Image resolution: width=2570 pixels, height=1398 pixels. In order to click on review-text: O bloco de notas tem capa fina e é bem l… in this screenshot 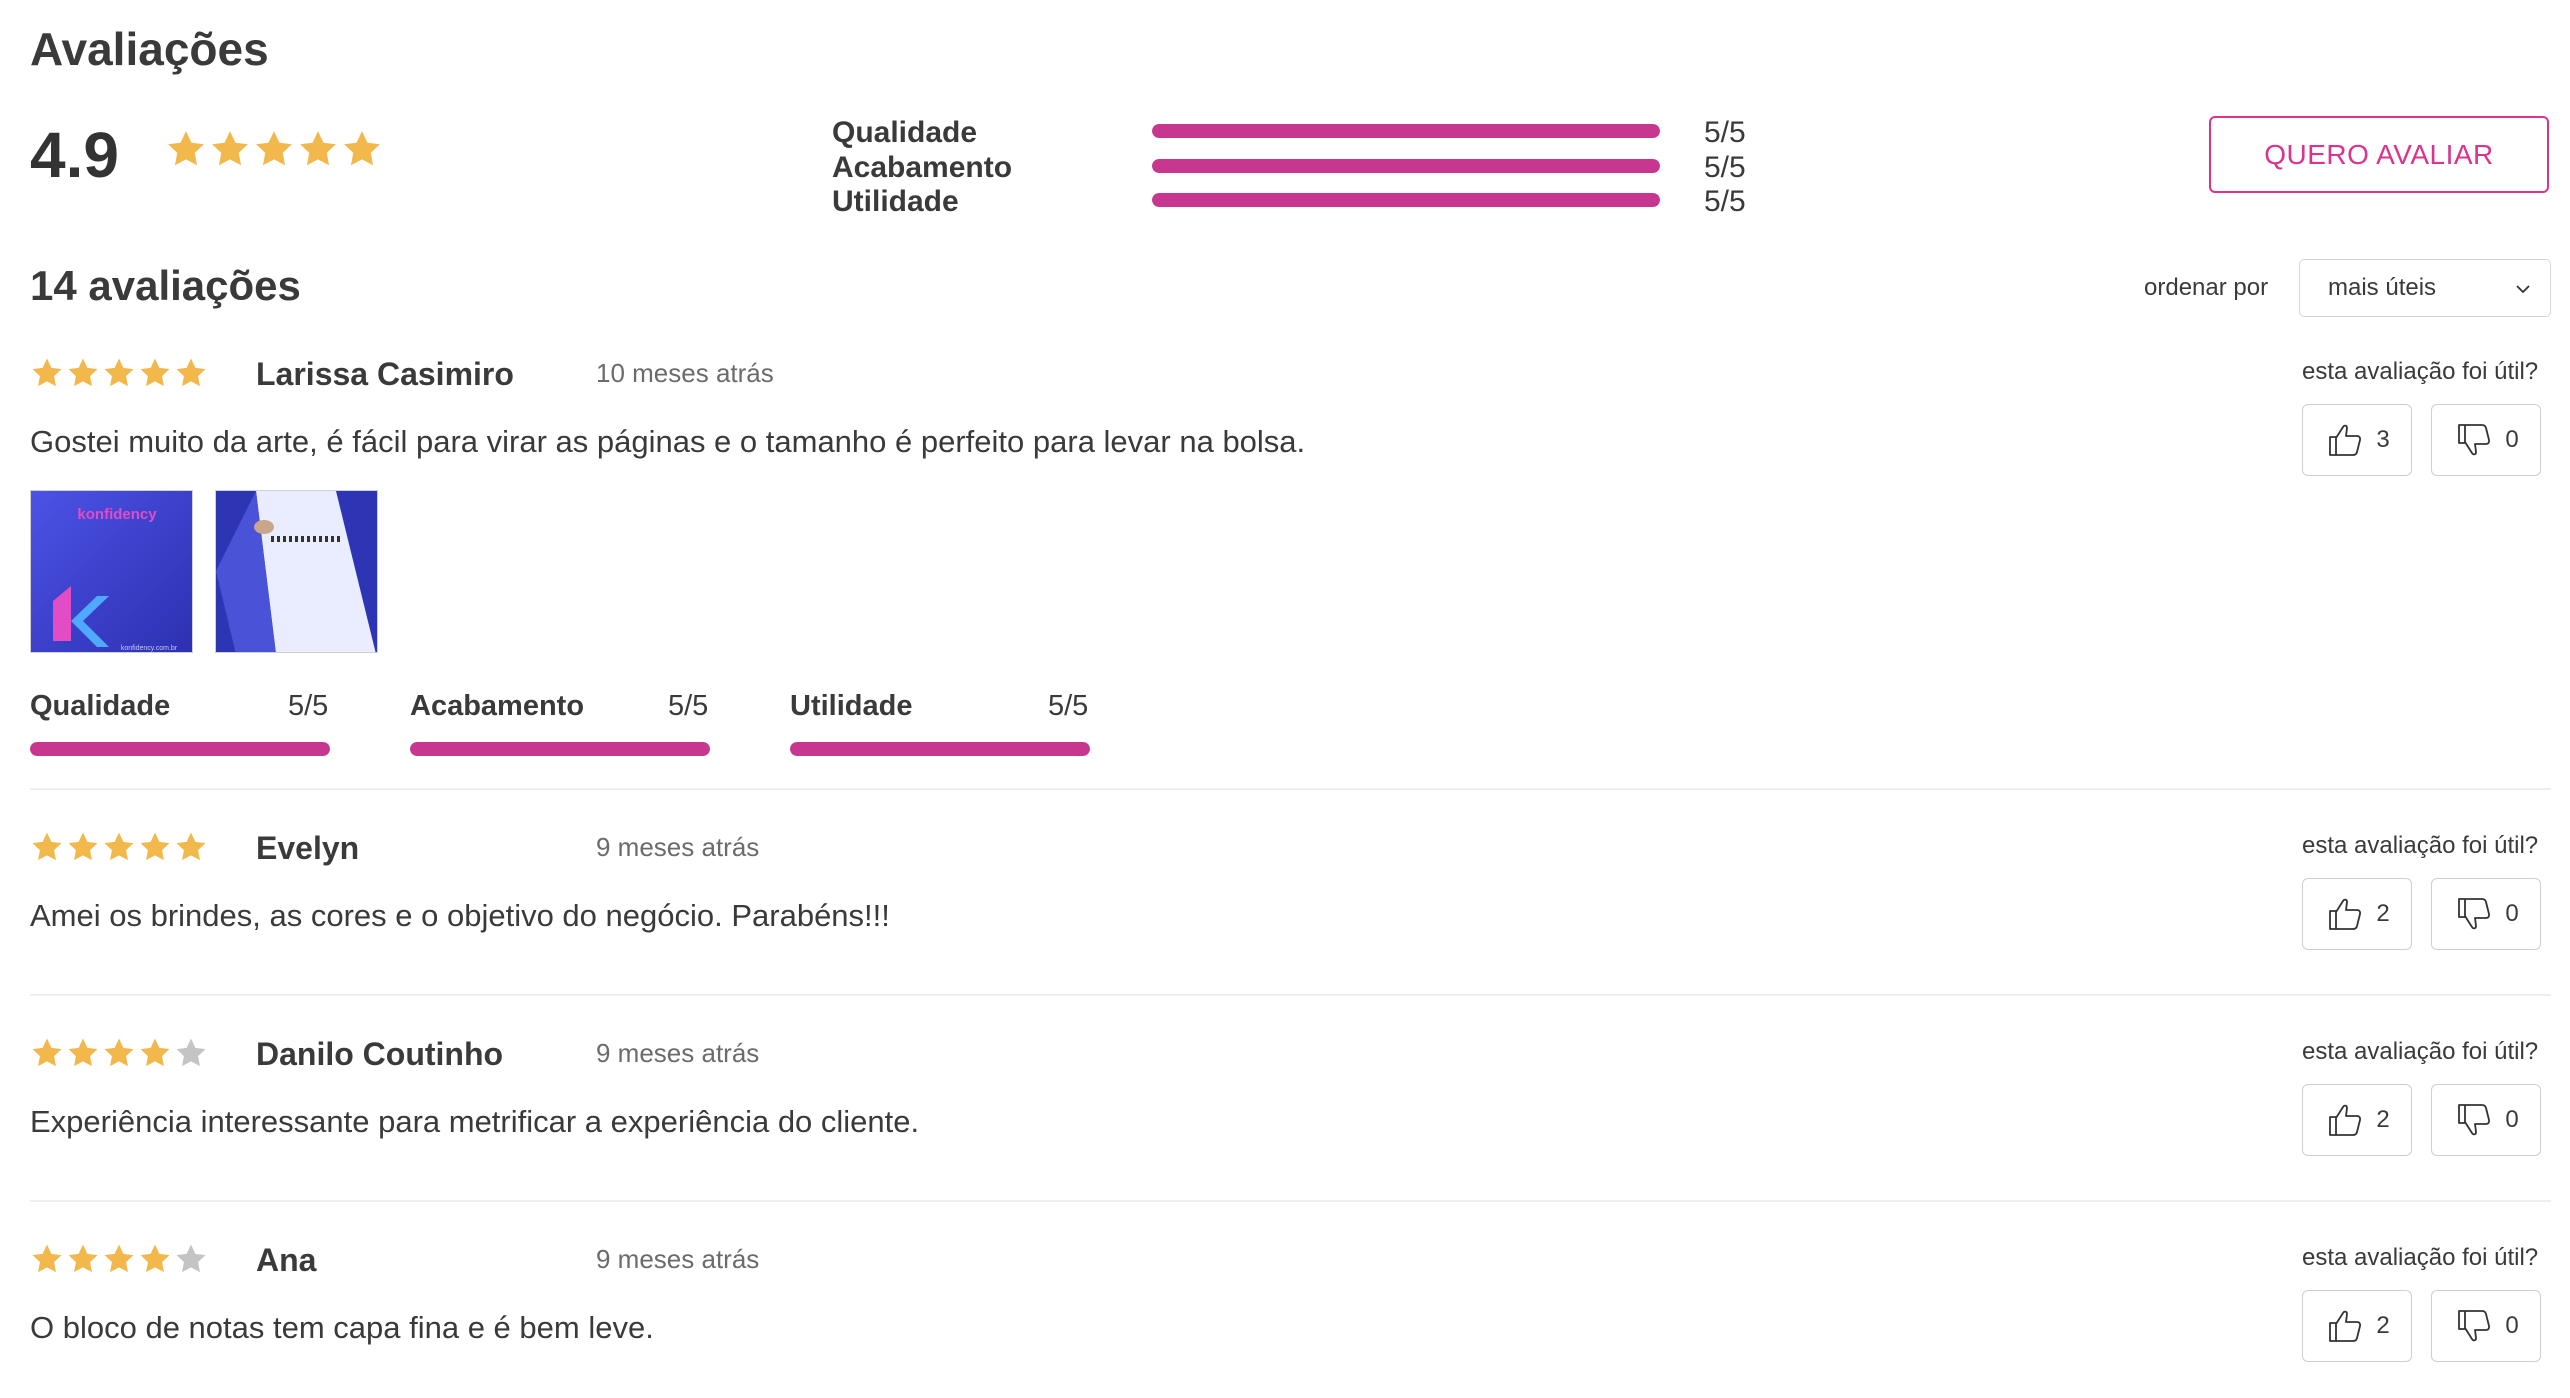, I will do `click(342, 1327)`.